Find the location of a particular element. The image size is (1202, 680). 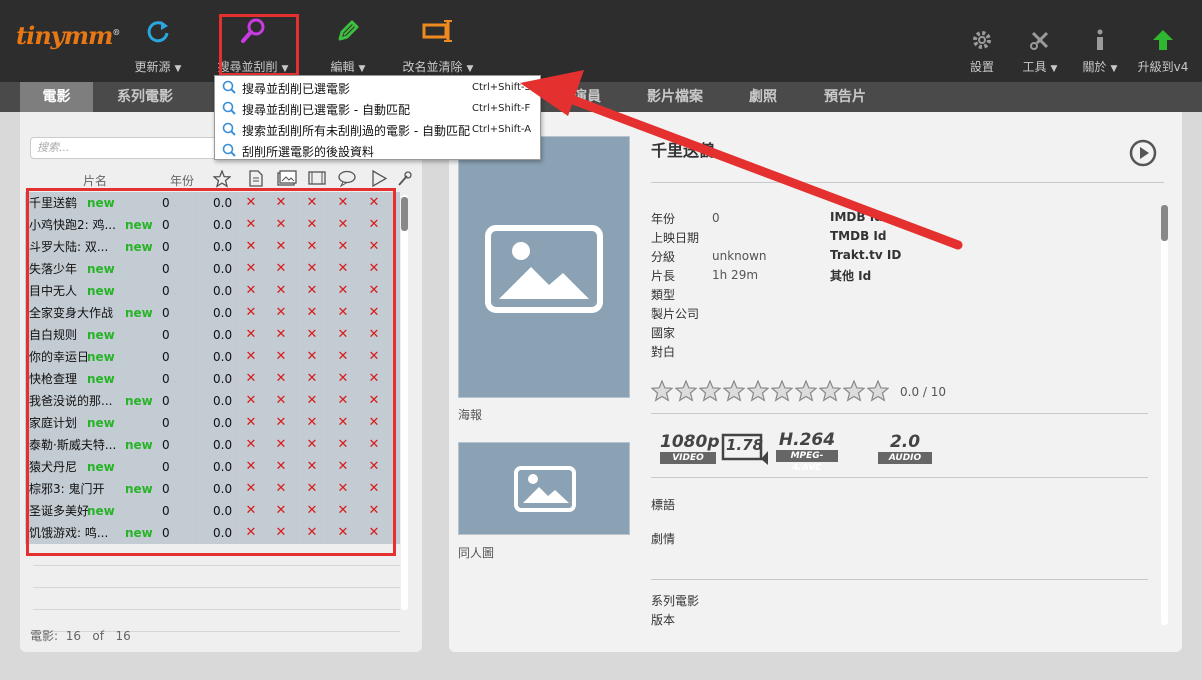

annotation-arrow is located at coordinates (741, 160).